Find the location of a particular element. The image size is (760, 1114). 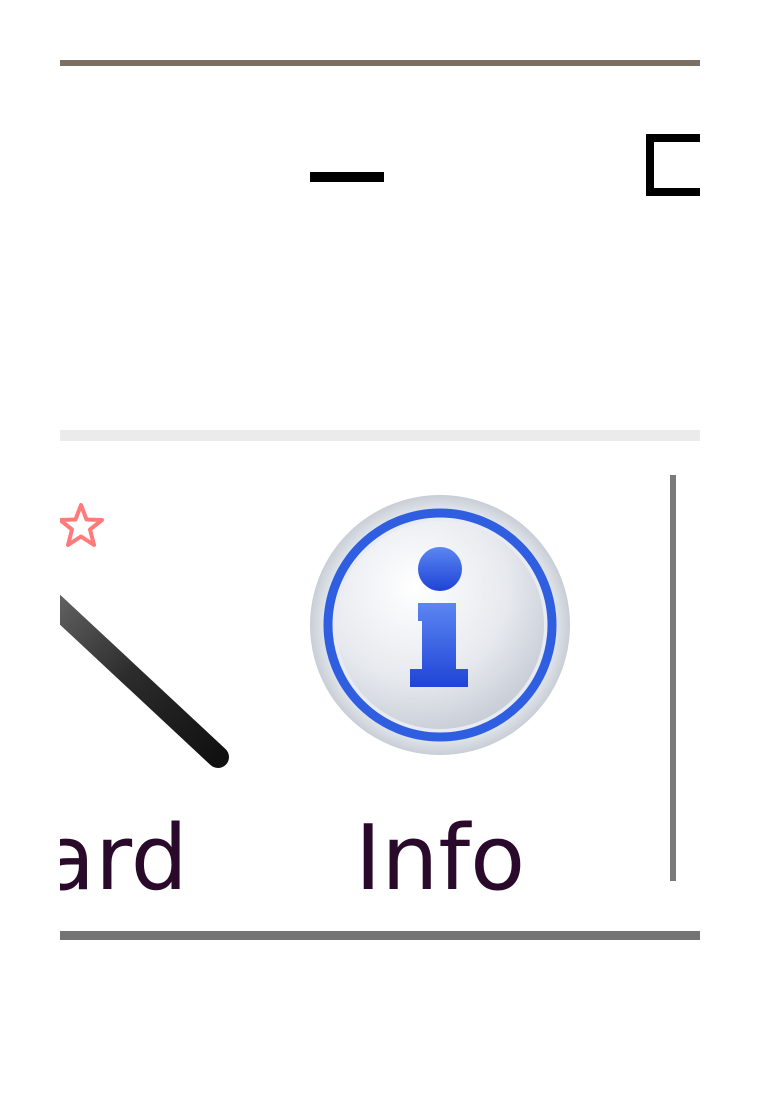

star-icon is located at coordinates (82, 525).